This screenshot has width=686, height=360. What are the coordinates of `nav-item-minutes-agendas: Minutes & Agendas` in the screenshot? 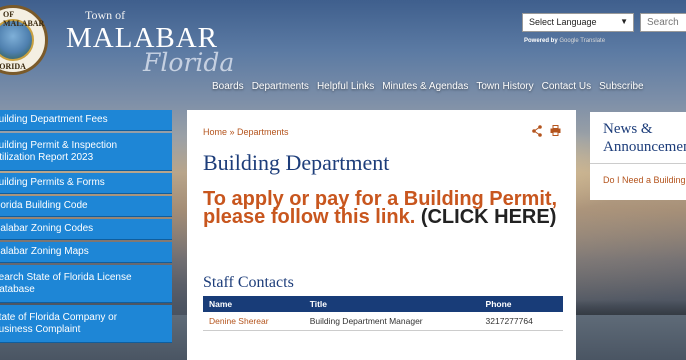 It's located at (425, 86).